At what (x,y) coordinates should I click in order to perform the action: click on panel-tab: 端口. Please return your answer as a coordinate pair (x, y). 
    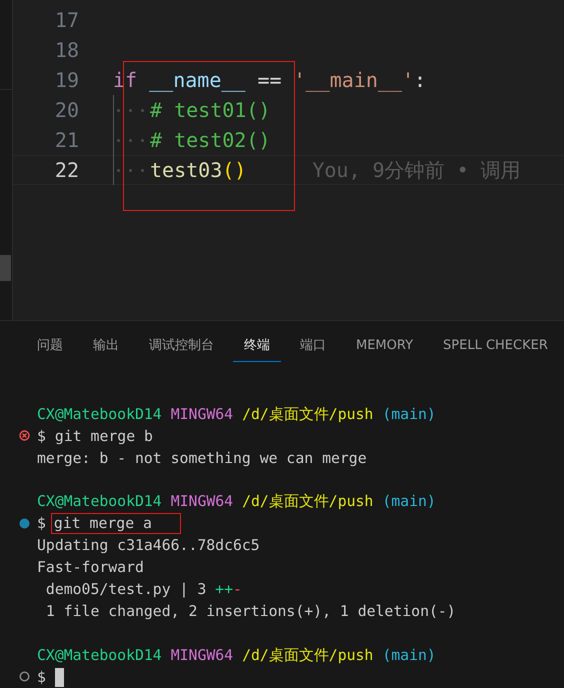
    Looking at the image, I should click on (313, 344).